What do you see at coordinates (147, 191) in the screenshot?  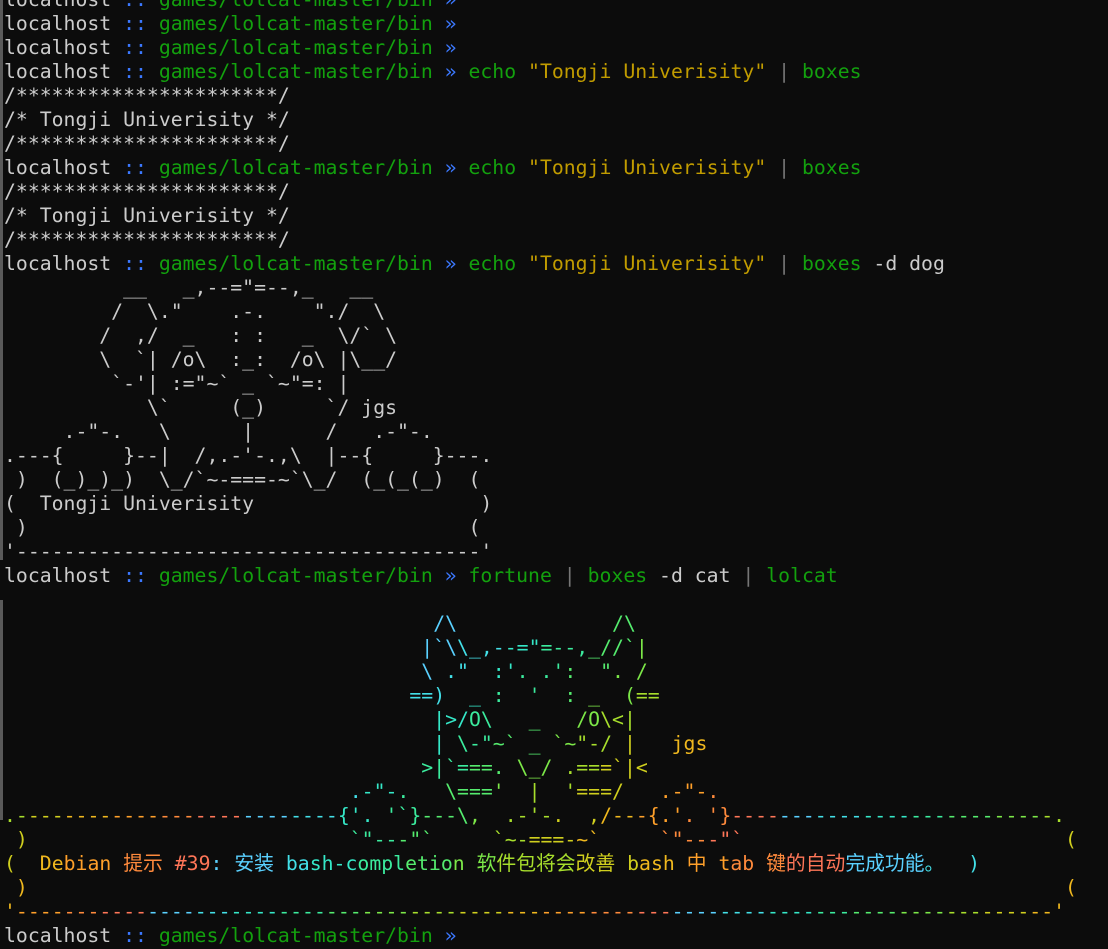 I see `output-text: /**********************/` at bounding box center [147, 191].